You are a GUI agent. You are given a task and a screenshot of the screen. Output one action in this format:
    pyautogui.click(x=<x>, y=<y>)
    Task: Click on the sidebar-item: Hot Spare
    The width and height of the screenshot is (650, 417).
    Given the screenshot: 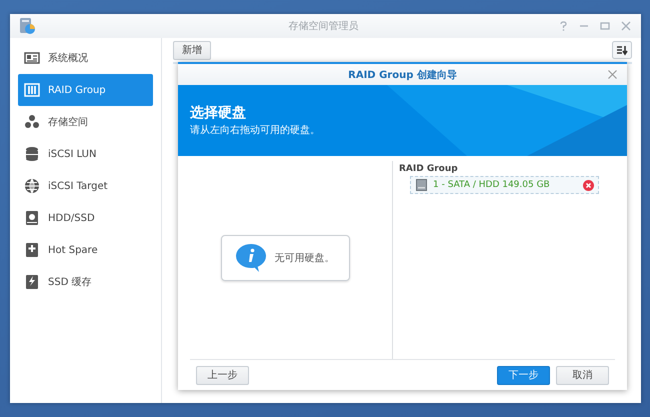 What is the action you would take?
    pyautogui.click(x=85, y=250)
    